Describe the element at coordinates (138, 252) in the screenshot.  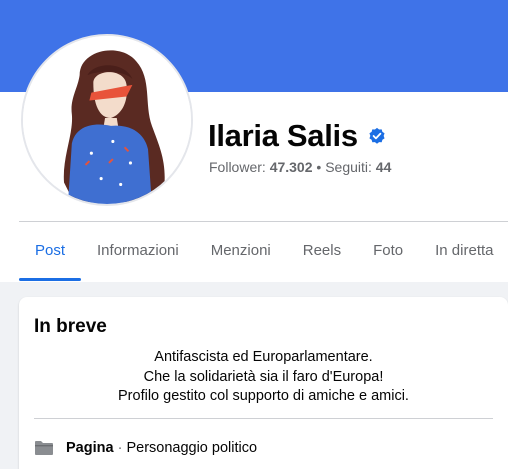
I see `tab-informazioni: Informazioni` at that location.